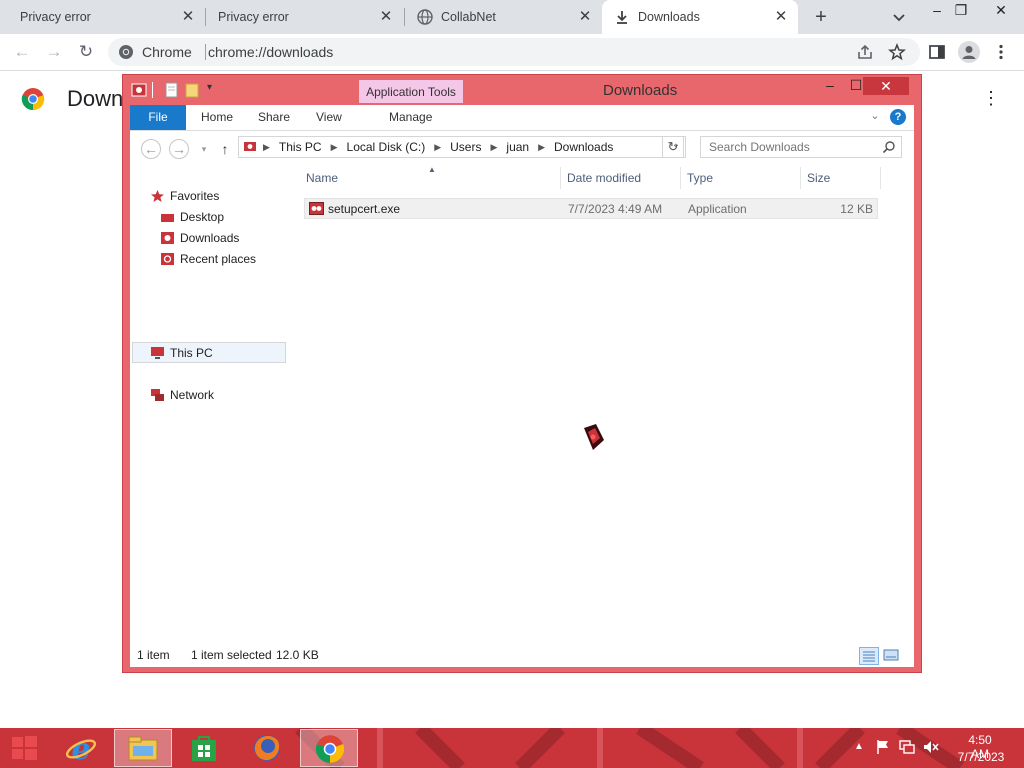 The height and width of the screenshot is (768, 1024). I want to click on taskbar-internet-explorer: e, so click(81, 748).